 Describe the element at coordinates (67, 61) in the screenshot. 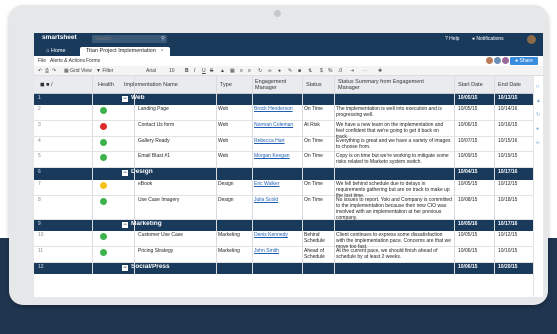

I see `menu-alerts-actions: Alerts & Actions` at that location.